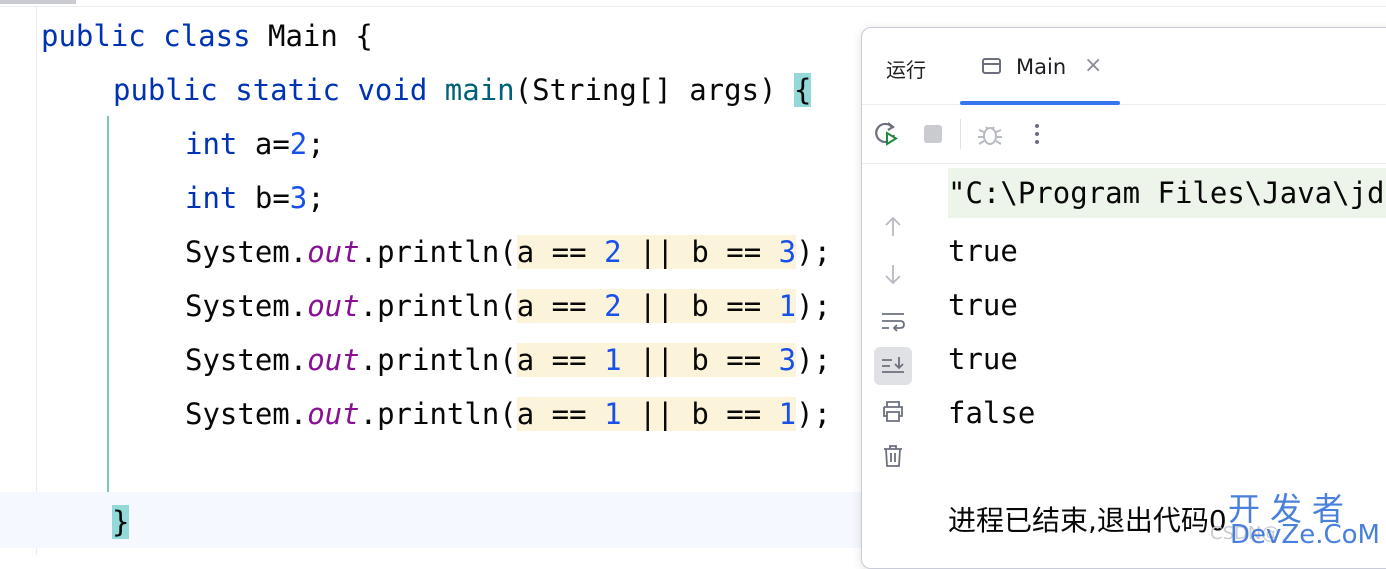  Describe the element at coordinates (1037, 134) in the screenshot. I see `more-options-icon` at that location.